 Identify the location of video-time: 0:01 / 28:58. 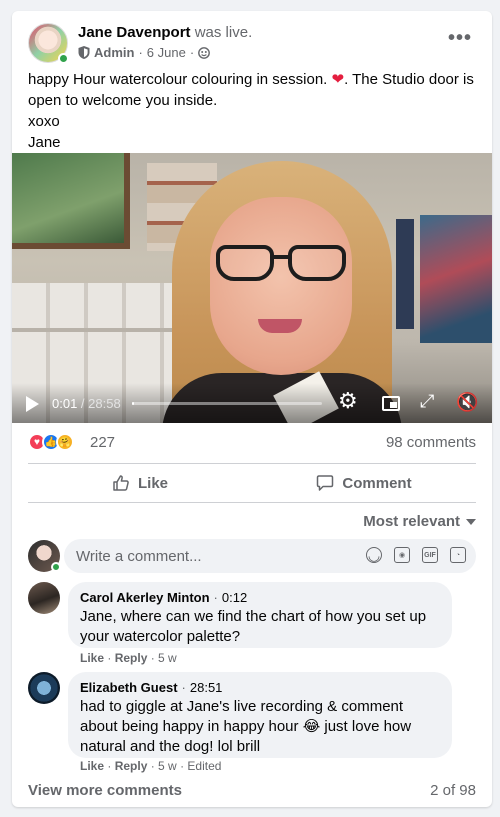
(86, 403).